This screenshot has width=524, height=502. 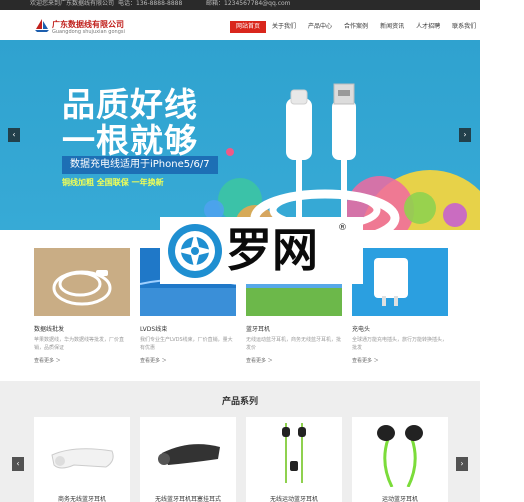 I want to click on neckband-earphone-icon, so click(x=400, y=456).